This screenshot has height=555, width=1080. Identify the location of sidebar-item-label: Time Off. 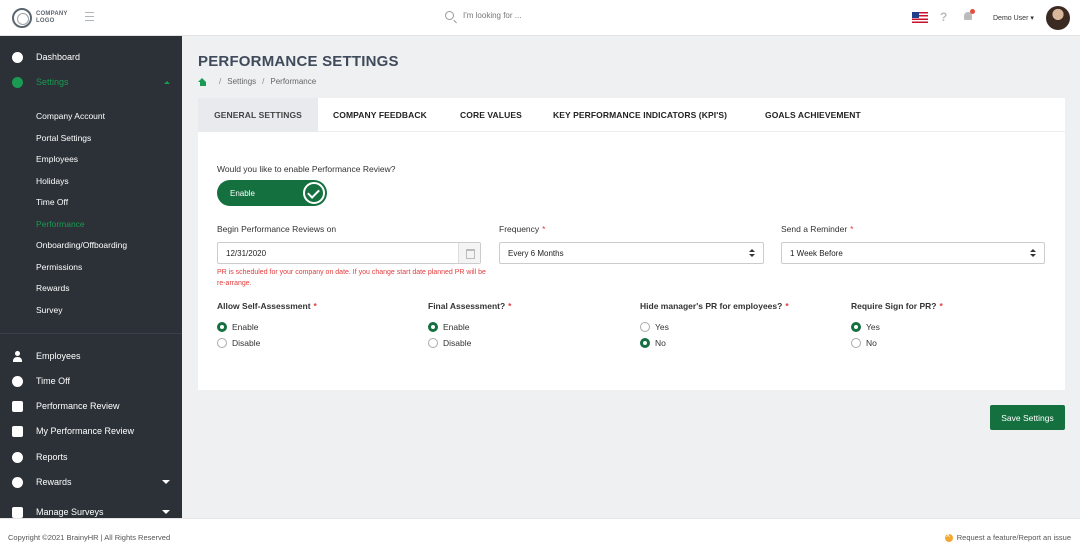
(53, 381).